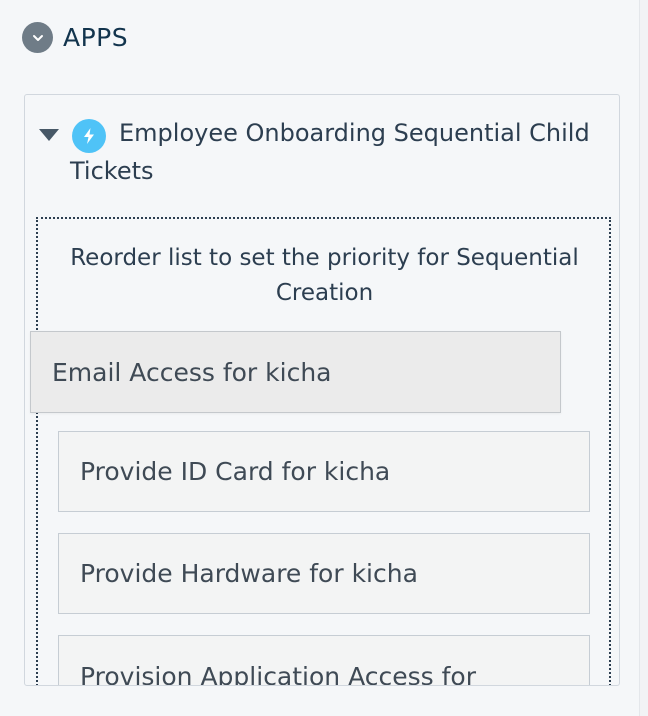 This screenshot has height=716, width=648. What do you see at coordinates (249, 573) in the screenshot?
I see `list-item-label: Provide Hardware for kicha` at bounding box center [249, 573].